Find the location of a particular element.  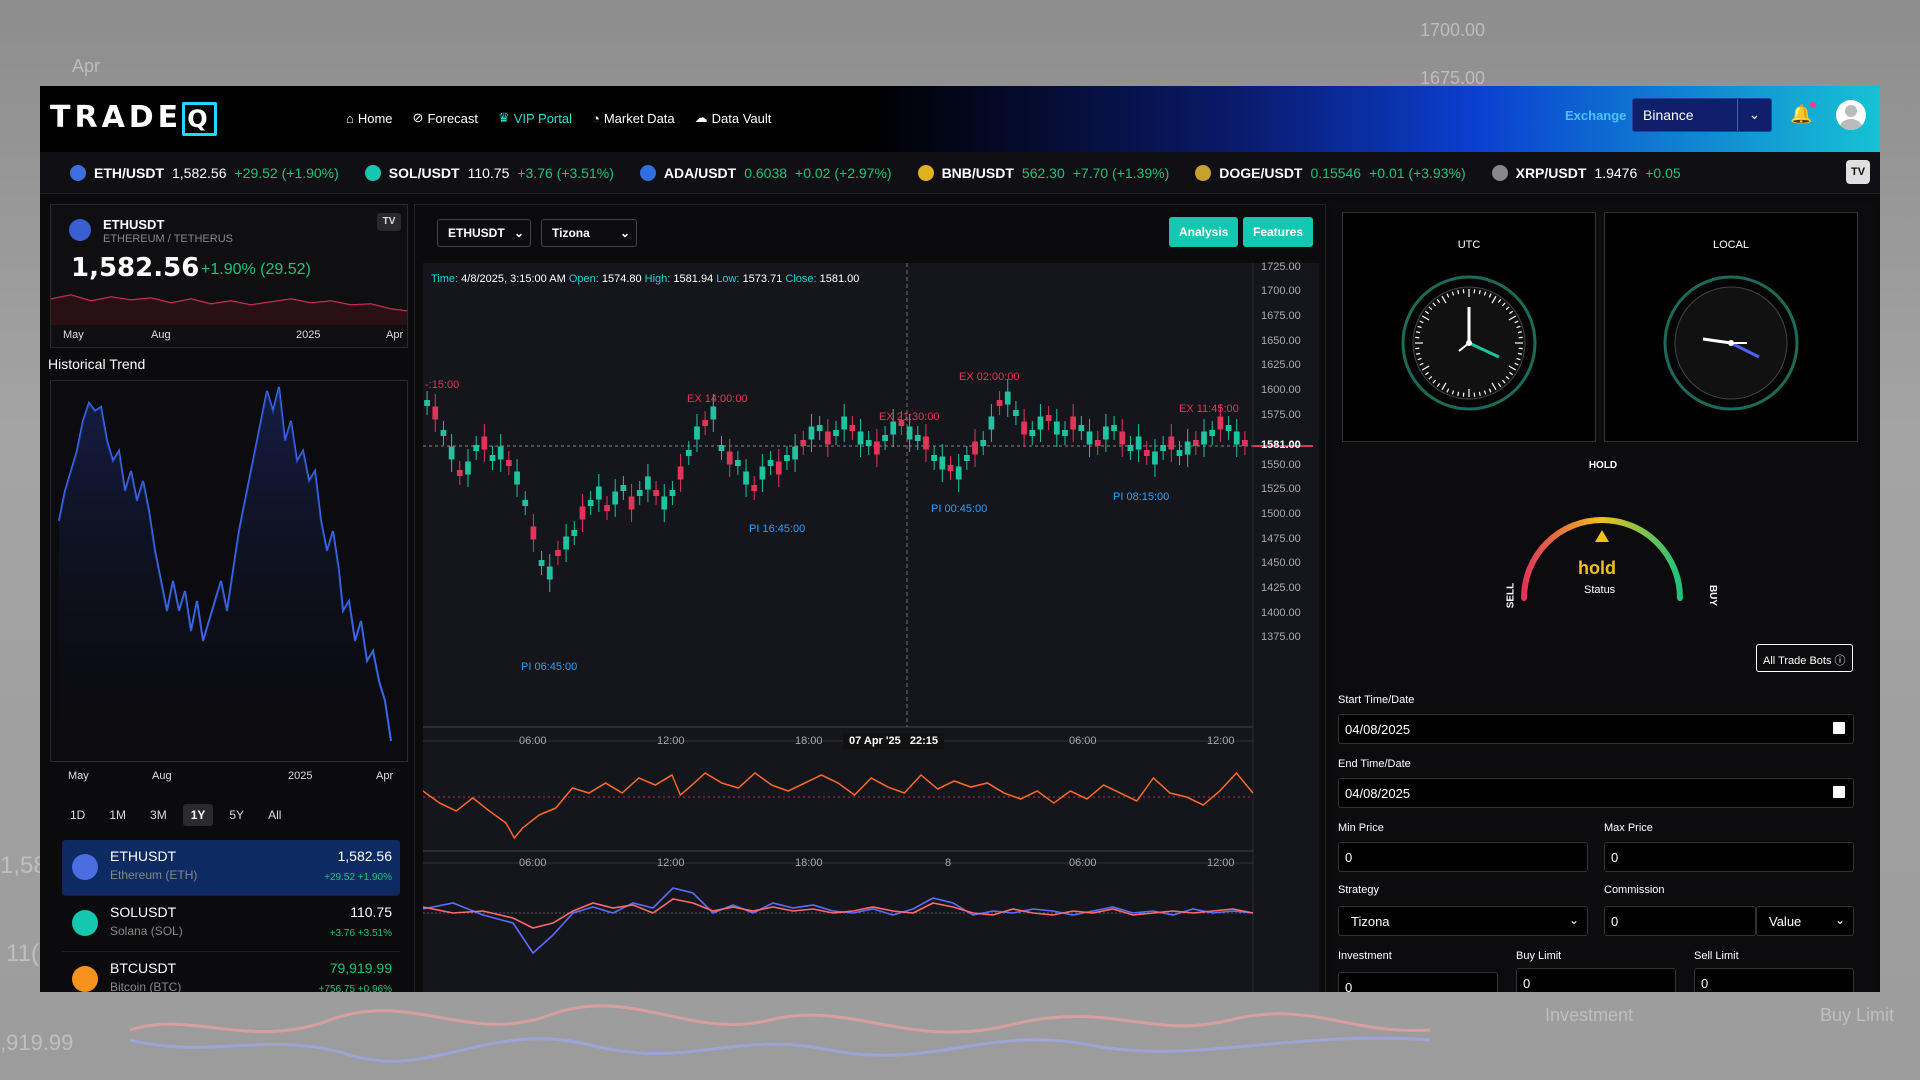

ticker-change: +29.52 (+1.90%) is located at coordinates (286, 172).